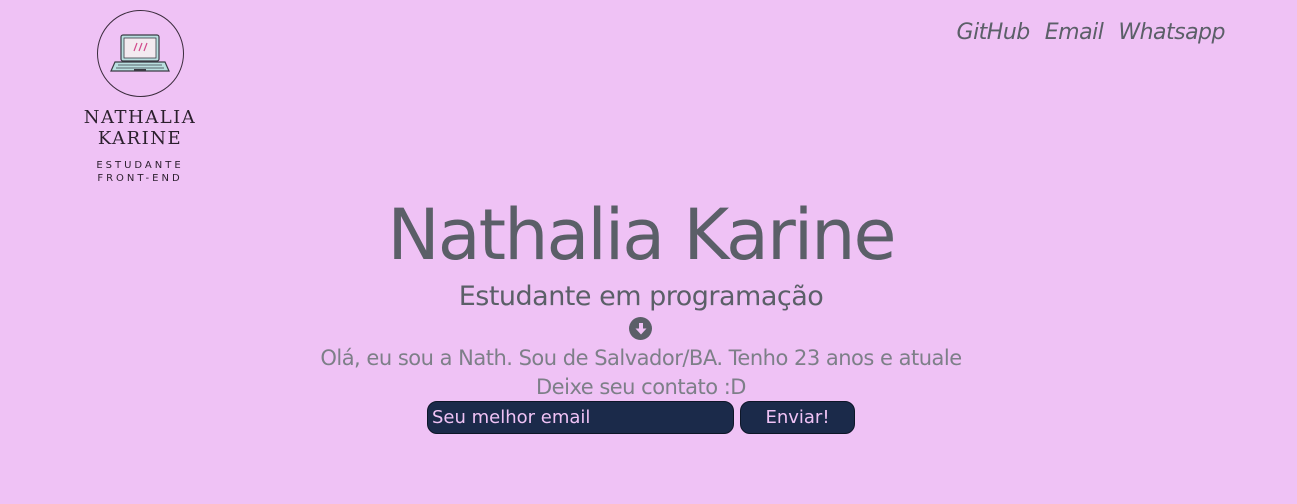  I want to click on logo-badge, so click(140, 53).